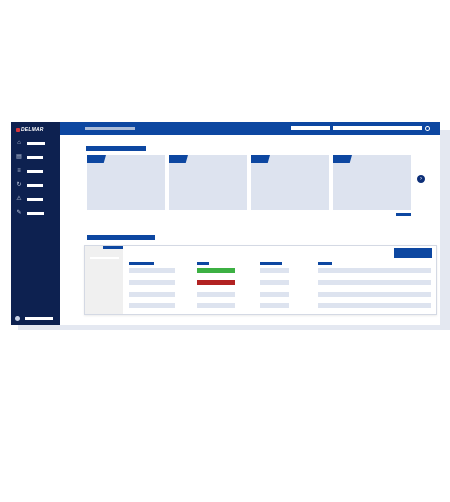 The height and width of the screenshot is (502, 450). What do you see at coordinates (104, 258) in the screenshot?
I see `filter-input` at bounding box center [104, 258].